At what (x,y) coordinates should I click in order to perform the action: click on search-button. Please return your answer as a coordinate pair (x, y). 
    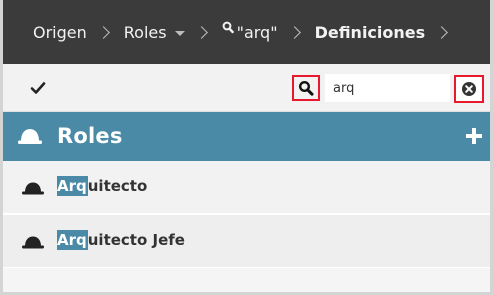
    Looking at the image, I should click on (306, 88).